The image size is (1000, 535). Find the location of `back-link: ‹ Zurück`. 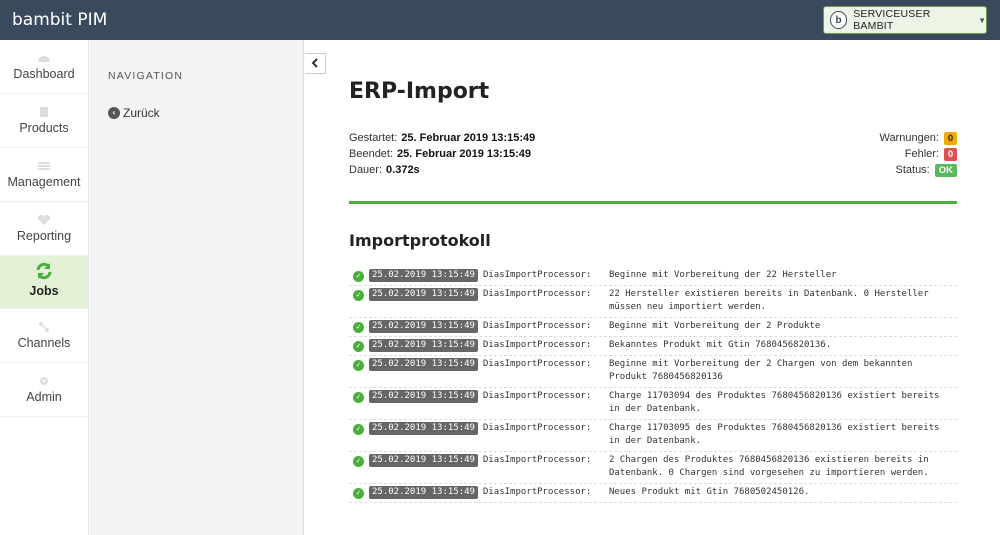

back-link: ‹ Zurück is located at coordinates (134, 113).